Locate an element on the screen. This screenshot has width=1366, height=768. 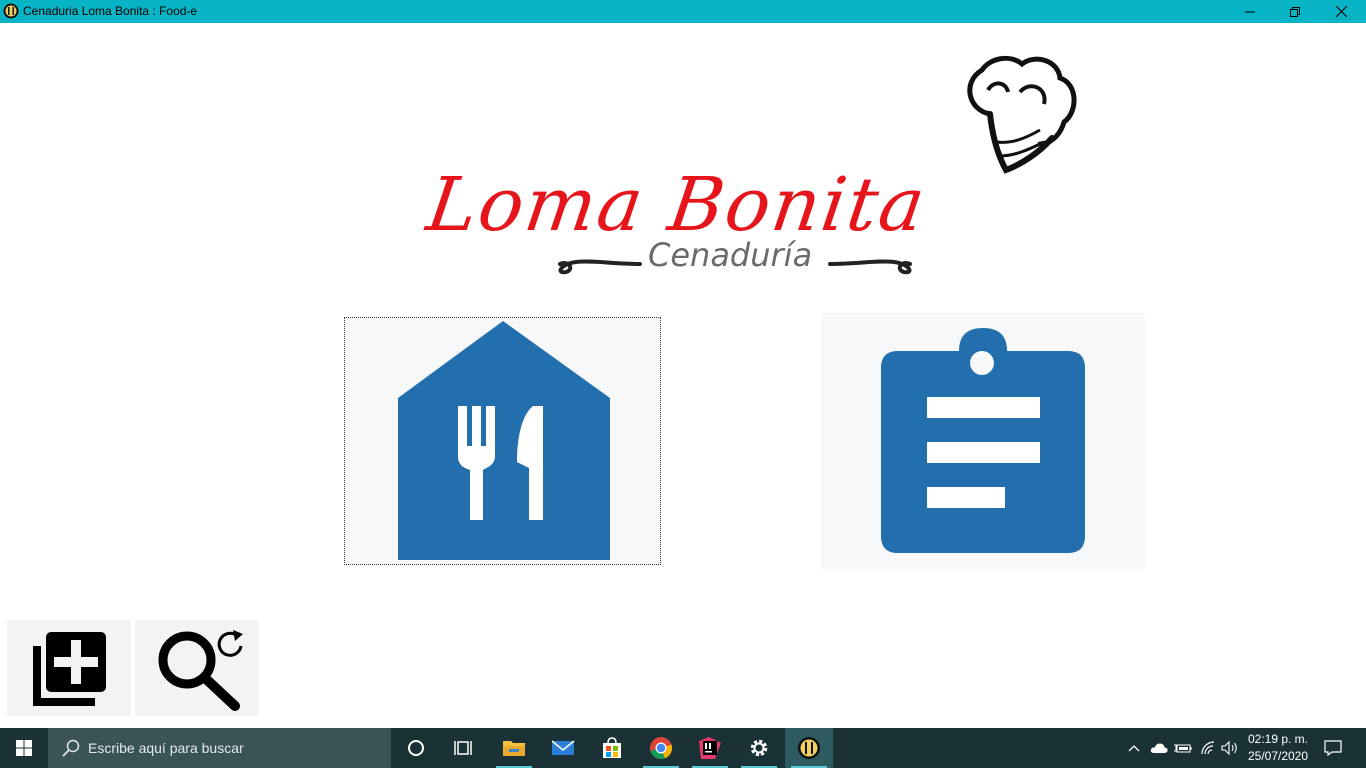
start-button is located at coordinates (24, 748).